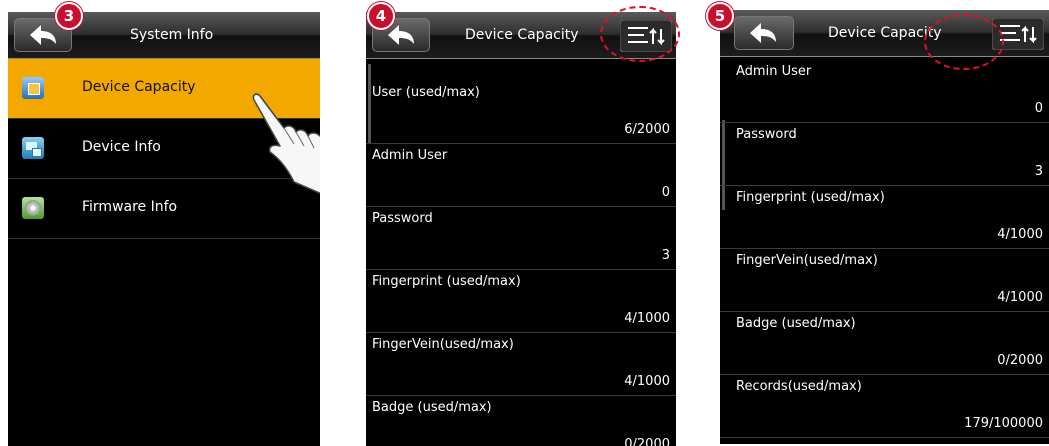 Image resolution: width=1049 pixels, height=446 pixels. I want to click on device-capacity-icon, so click(33, 88).